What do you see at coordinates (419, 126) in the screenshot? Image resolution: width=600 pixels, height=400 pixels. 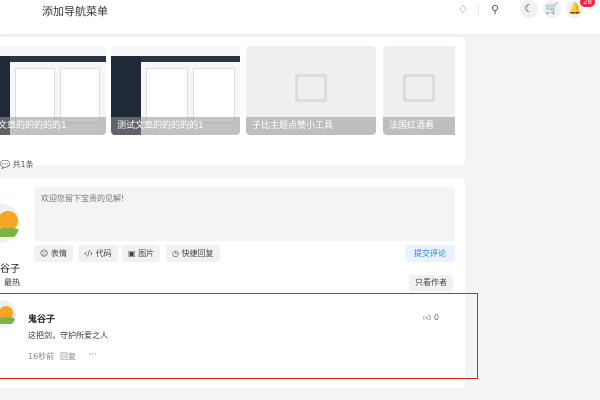 I see `gallery-caption: 法国红酒看` at bounding box center [419, 126].